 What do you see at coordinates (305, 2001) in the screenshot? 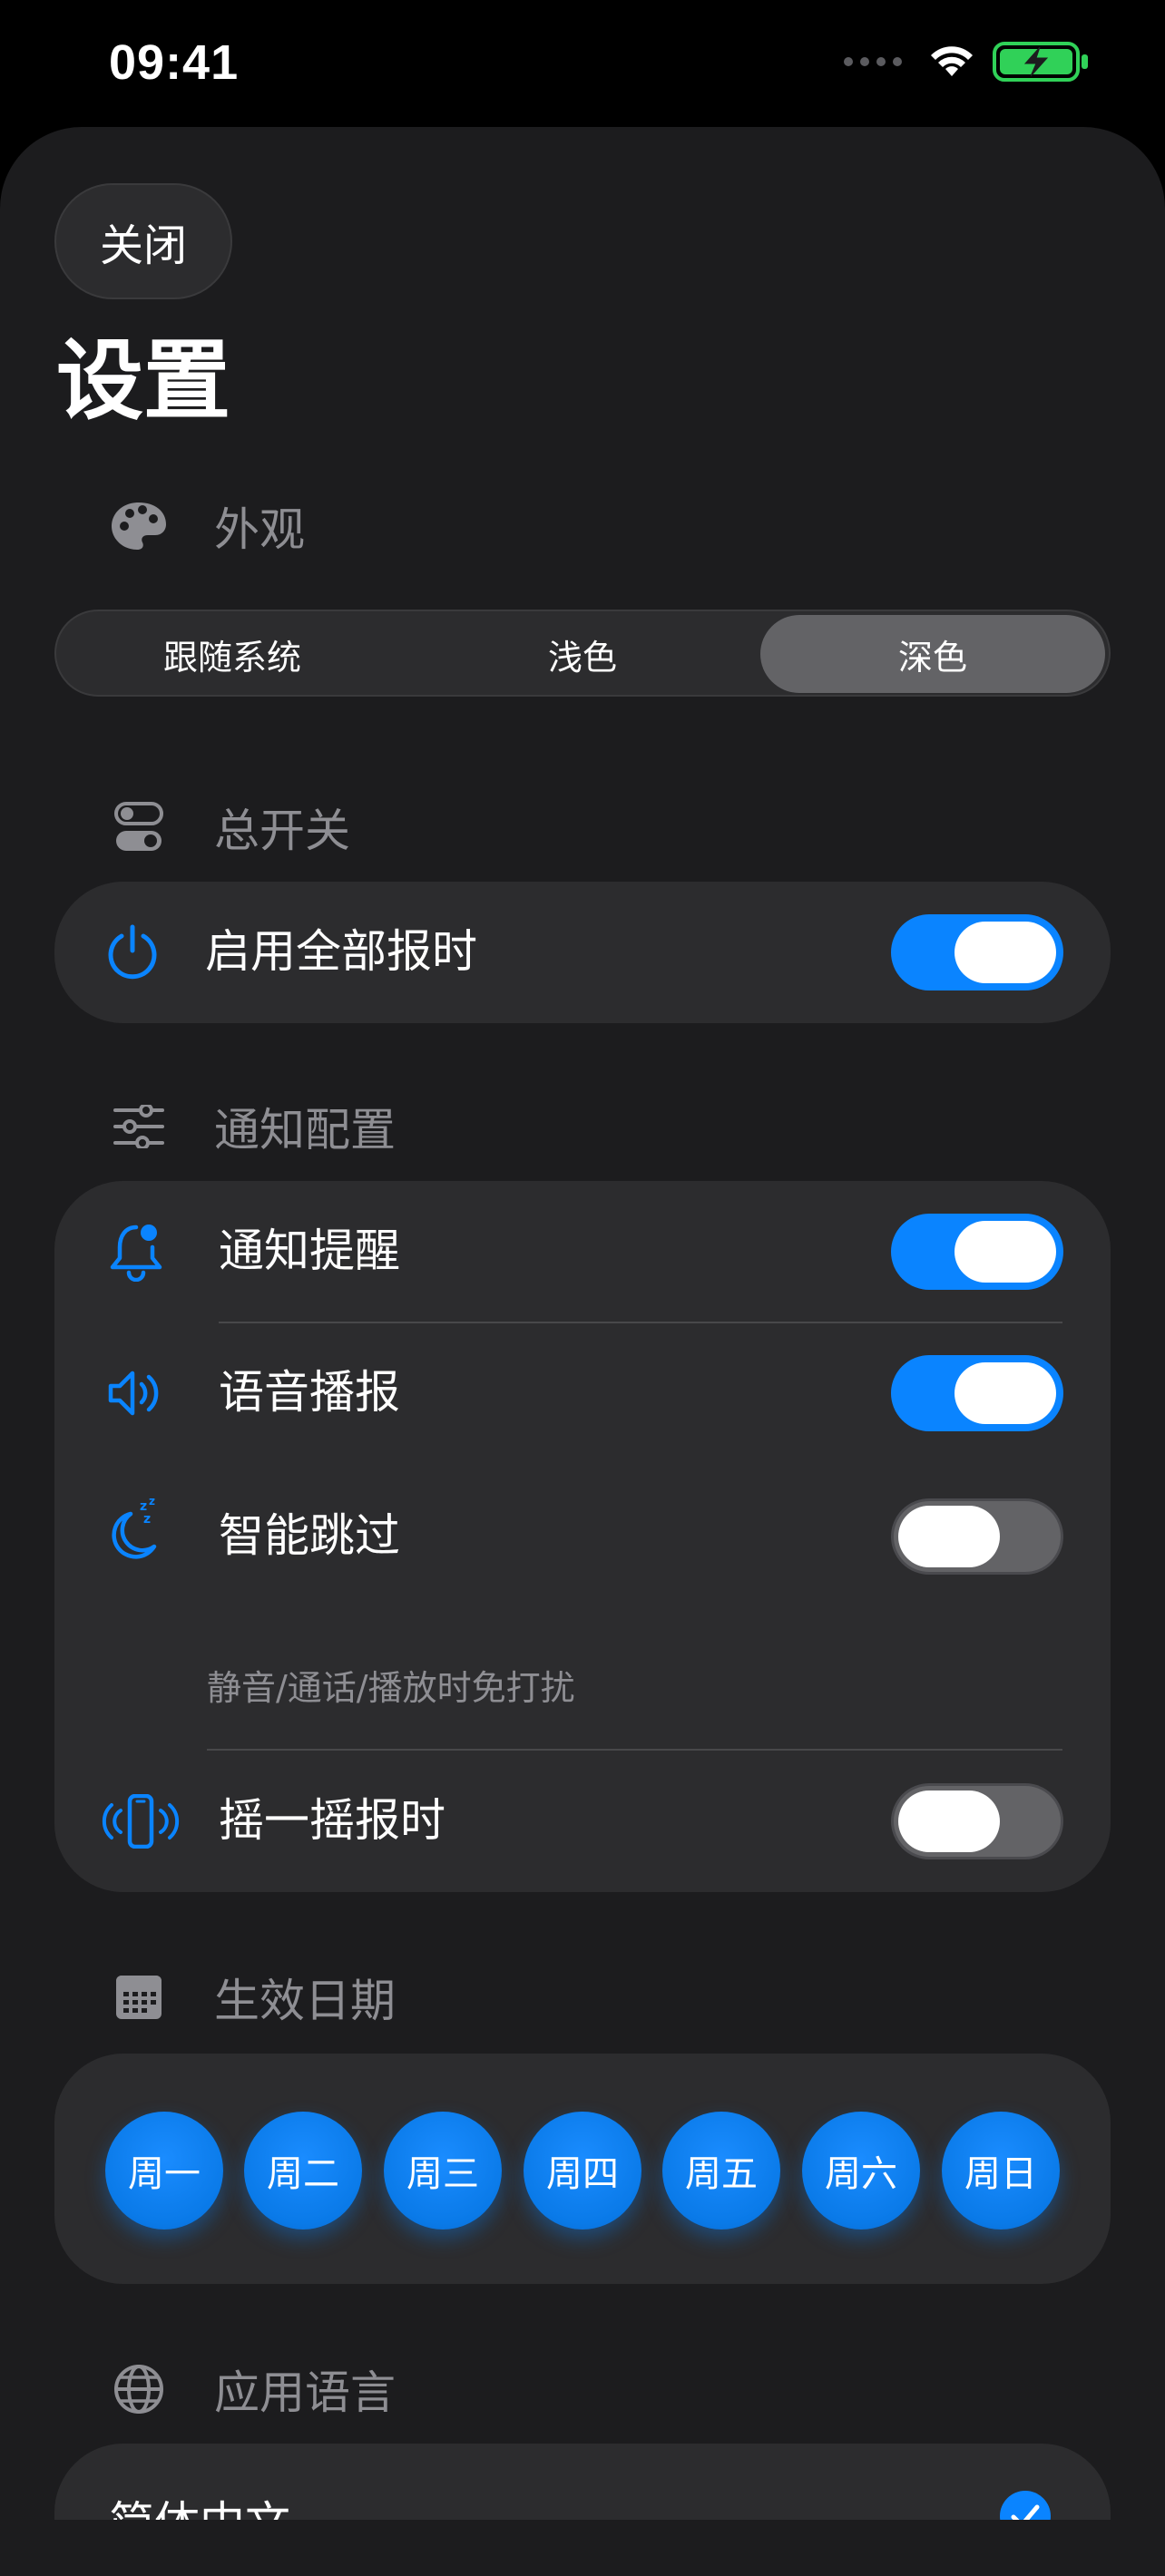
I see `section-label: 生效日期` at bounding box center [305, 2001].